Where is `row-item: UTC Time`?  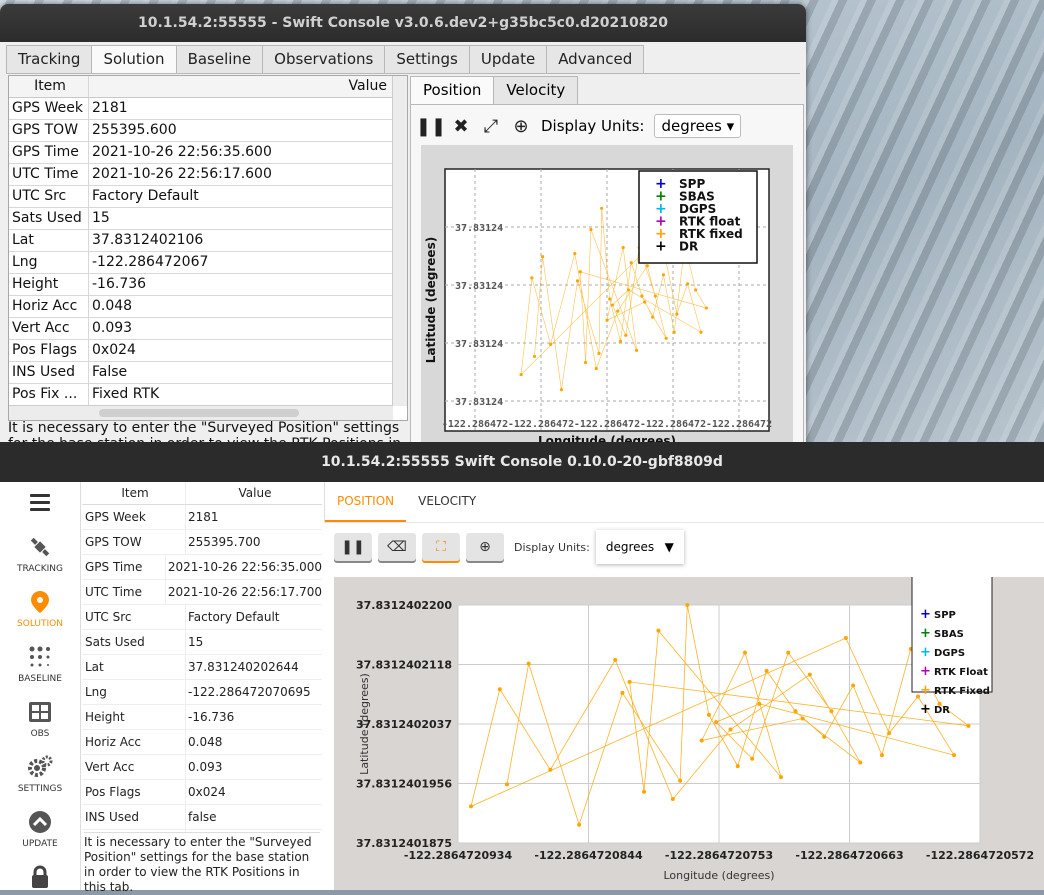 row-item: UTC Time is located at coordinates (124, 592).